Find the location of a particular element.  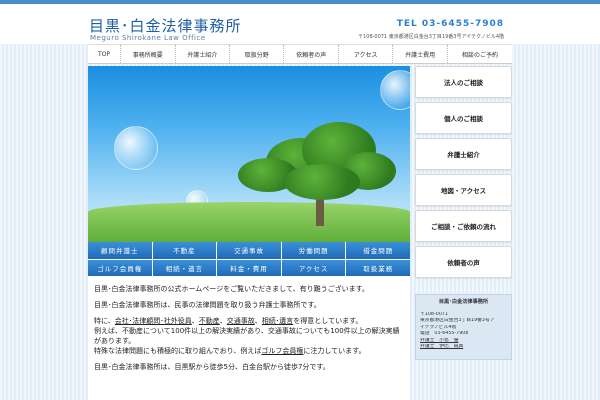

nav-consultation-booking: 相談のご予約 is located at coordinates (480, 54).